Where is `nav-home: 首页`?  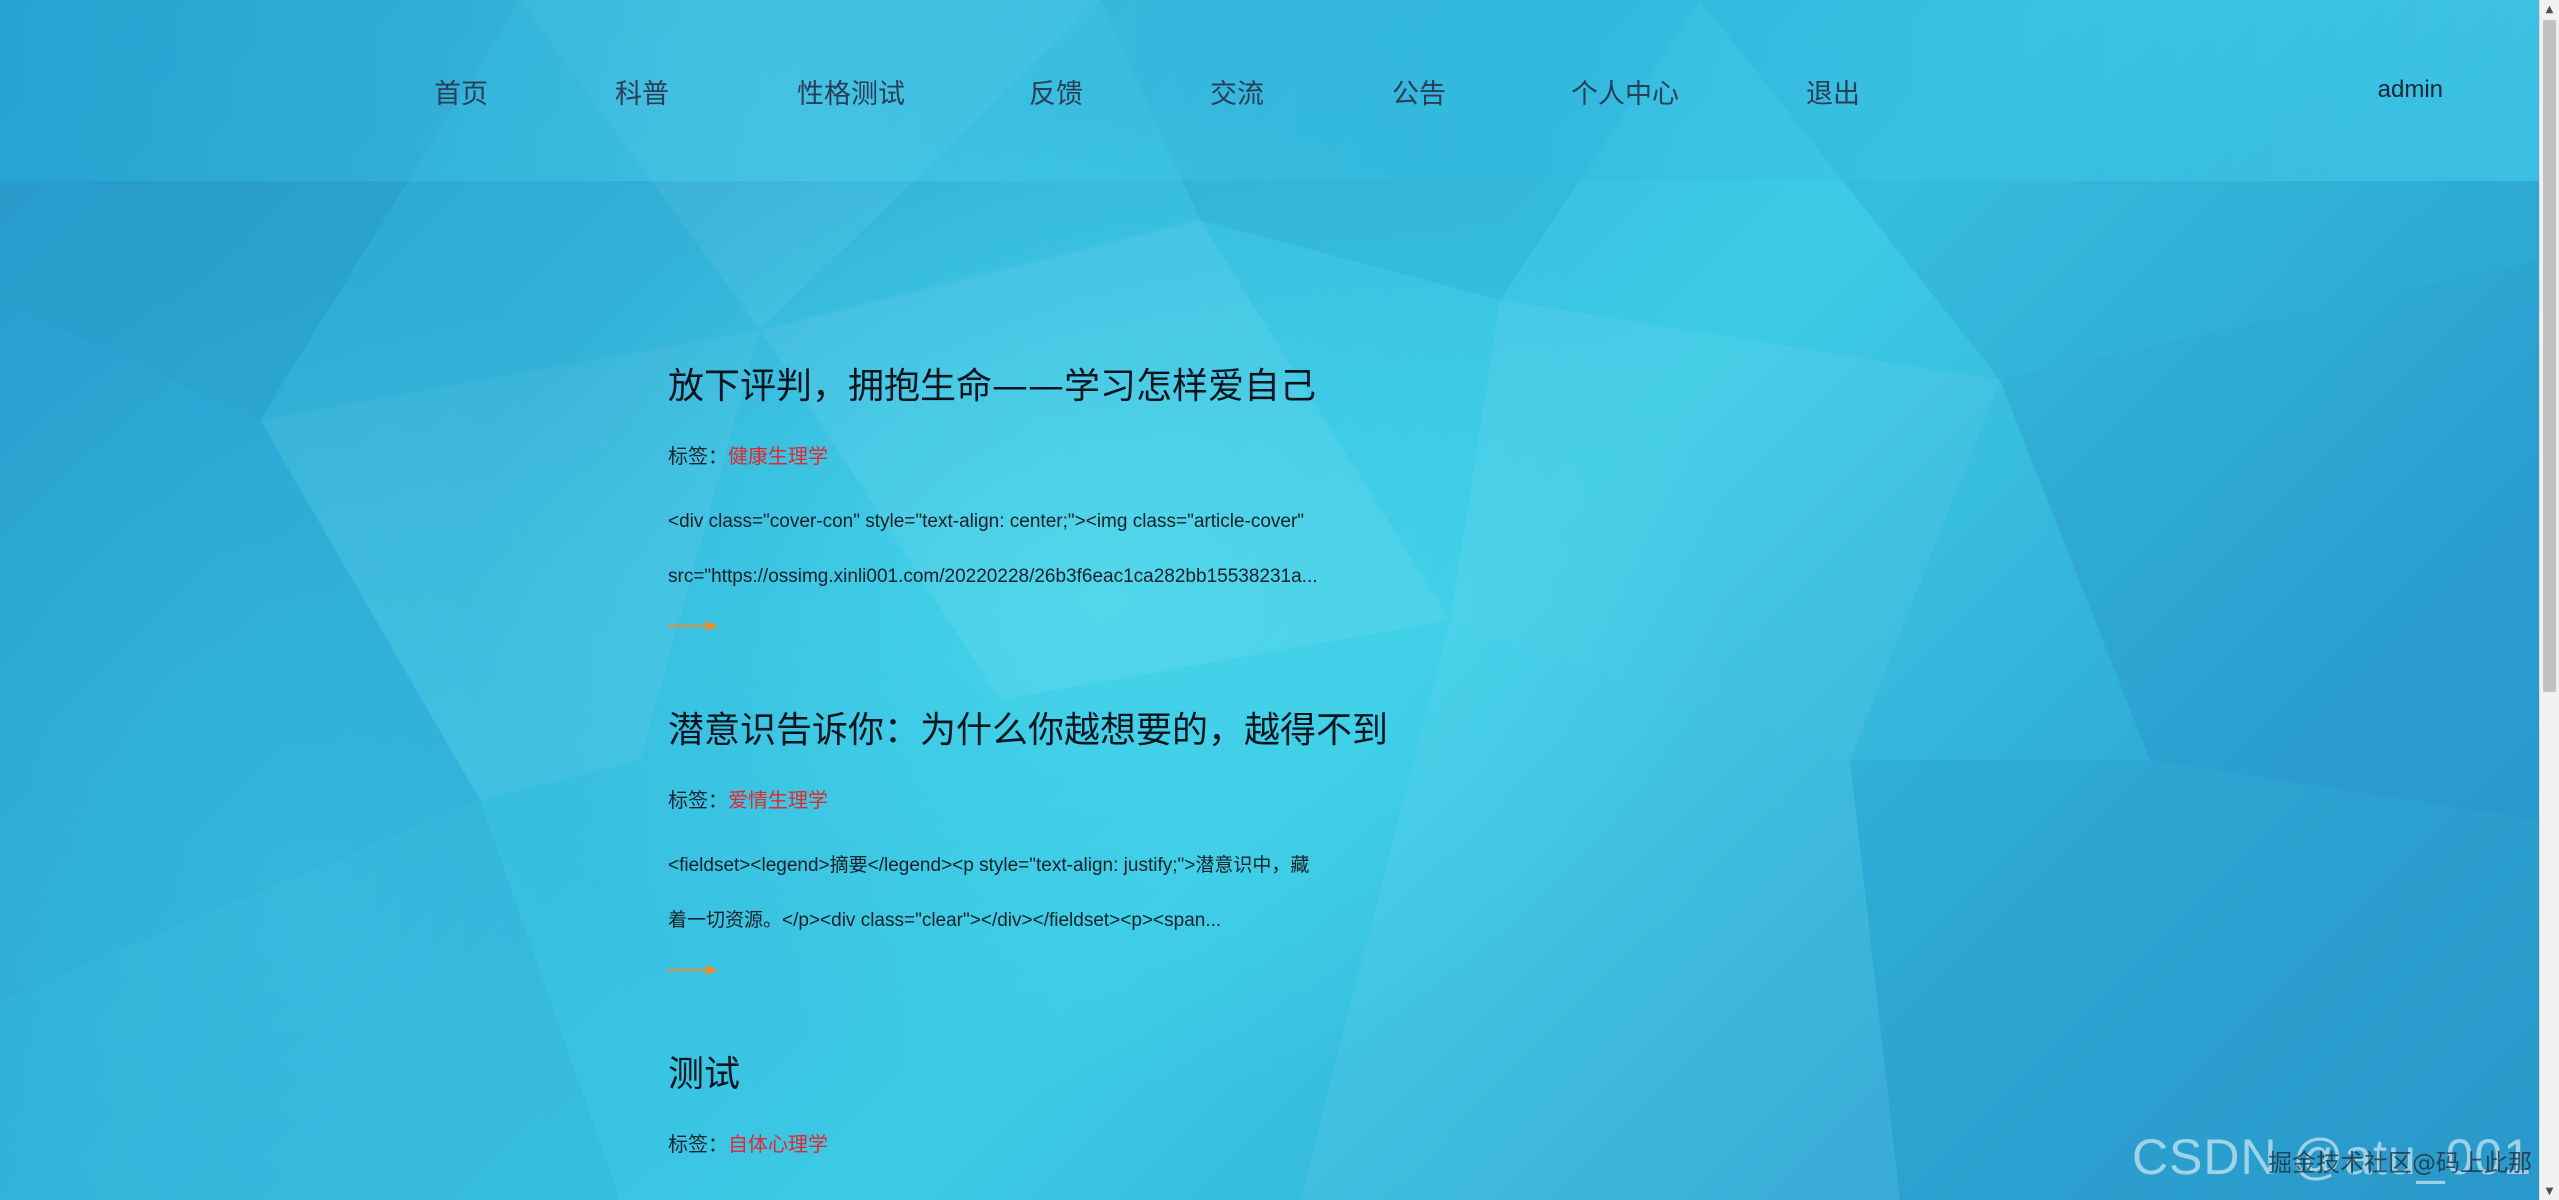 nav-home: 首页 is located at coordinates (461, 91).